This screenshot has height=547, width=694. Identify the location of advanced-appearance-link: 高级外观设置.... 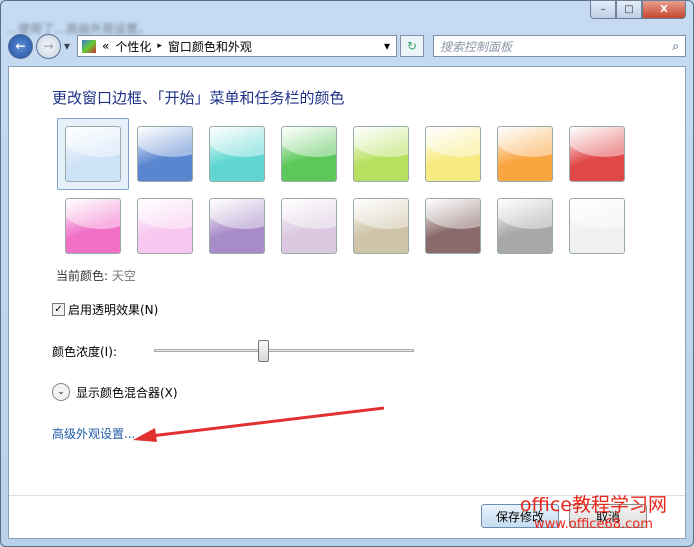
(93, 433).